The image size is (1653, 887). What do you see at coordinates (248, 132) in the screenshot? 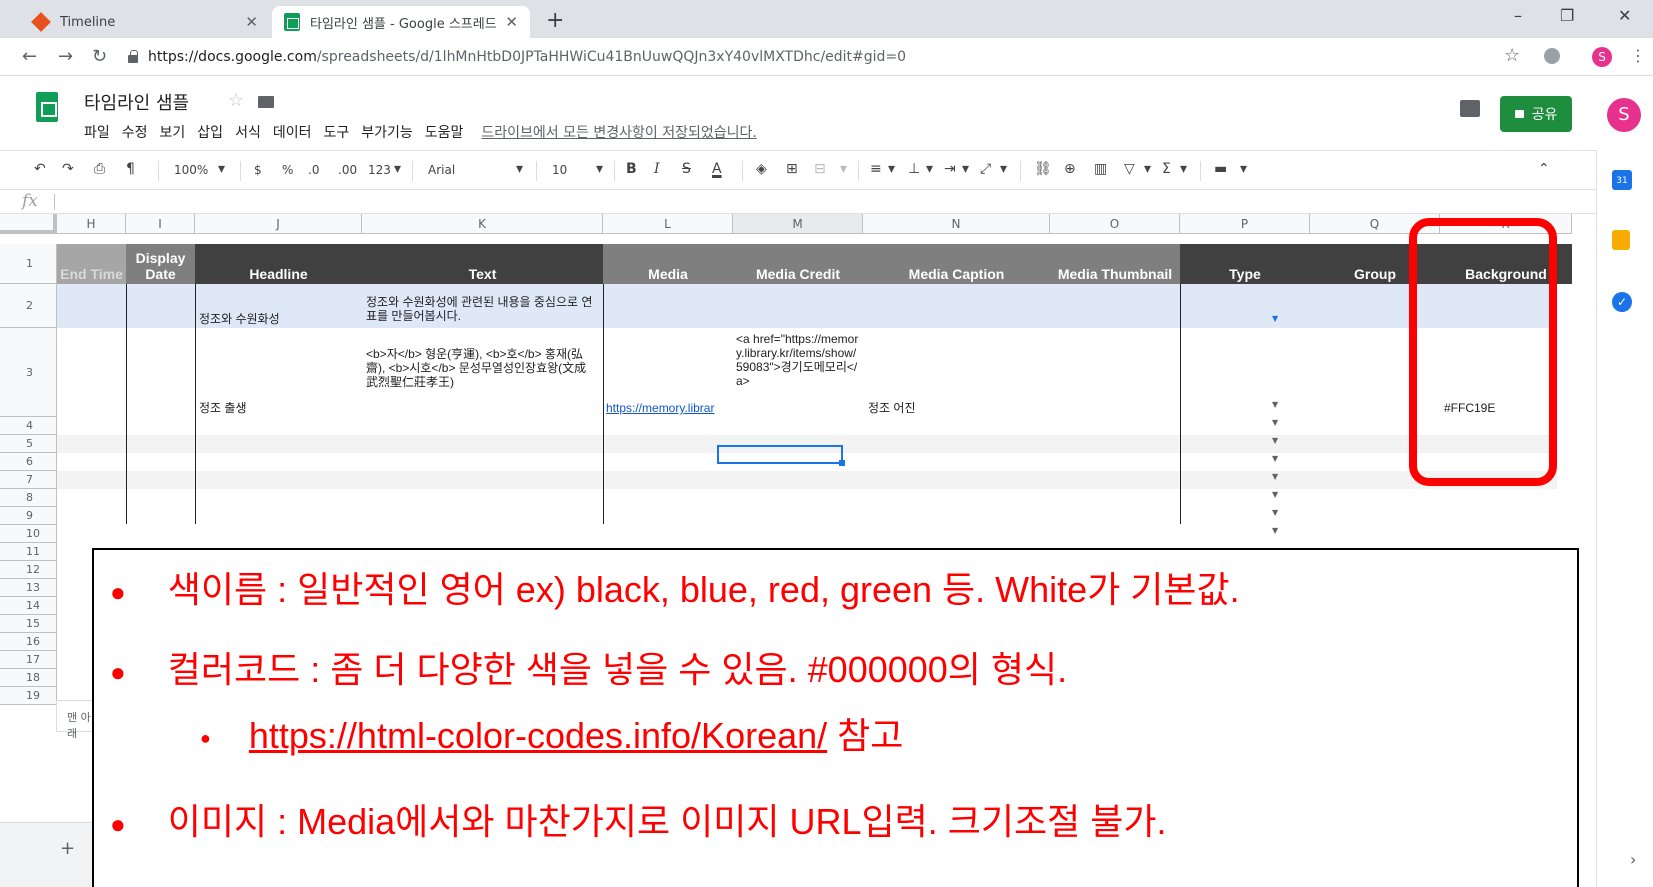
I see `menu-format: 서식` at bounding box center [248, 132].